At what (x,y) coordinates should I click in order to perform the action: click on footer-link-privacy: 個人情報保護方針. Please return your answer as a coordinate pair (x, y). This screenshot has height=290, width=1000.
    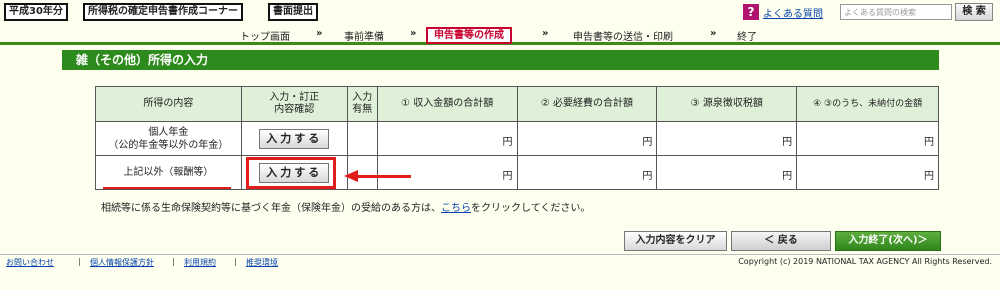
    Looking at the image, I should click on (122, 262).